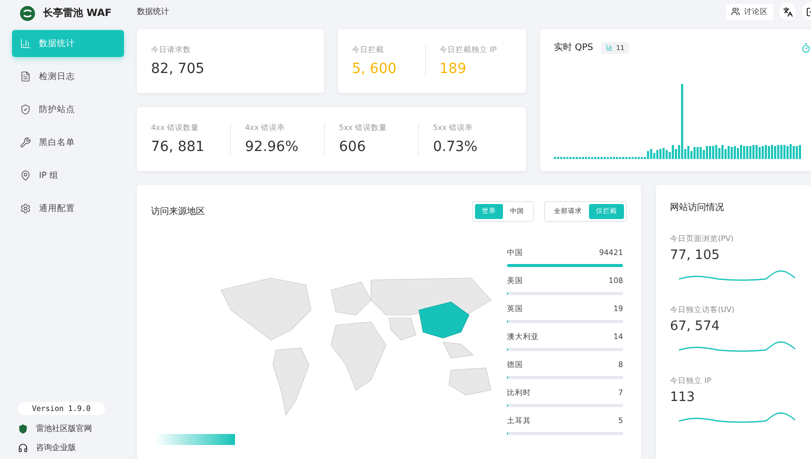 Image resolution: width=811 pixels, height=459 pixels. What do you see at coordinates (455, 147) in the screenshot?
I see `stat-value: 0.73%` at bounding box center [455, 147].